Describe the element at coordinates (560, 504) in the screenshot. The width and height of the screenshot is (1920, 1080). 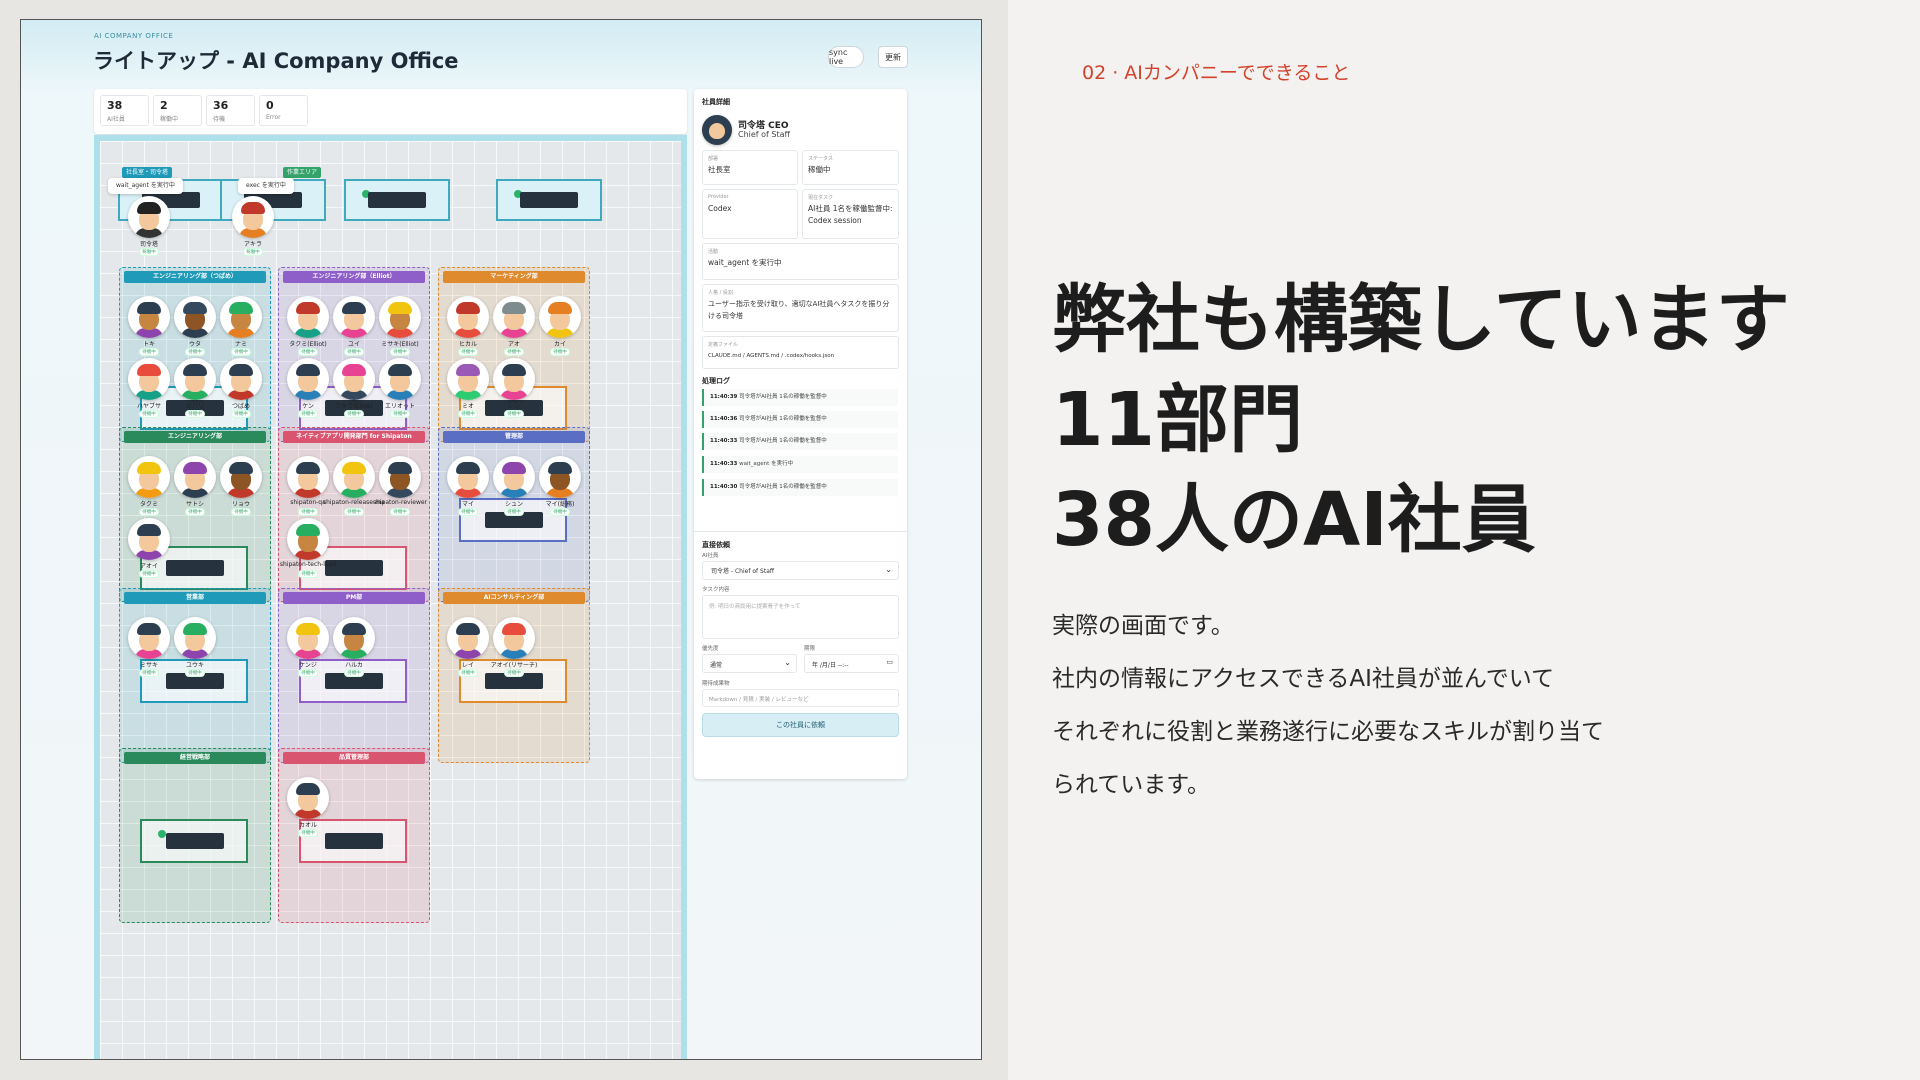
I see `employee-name: マイ(総務)` at that location.